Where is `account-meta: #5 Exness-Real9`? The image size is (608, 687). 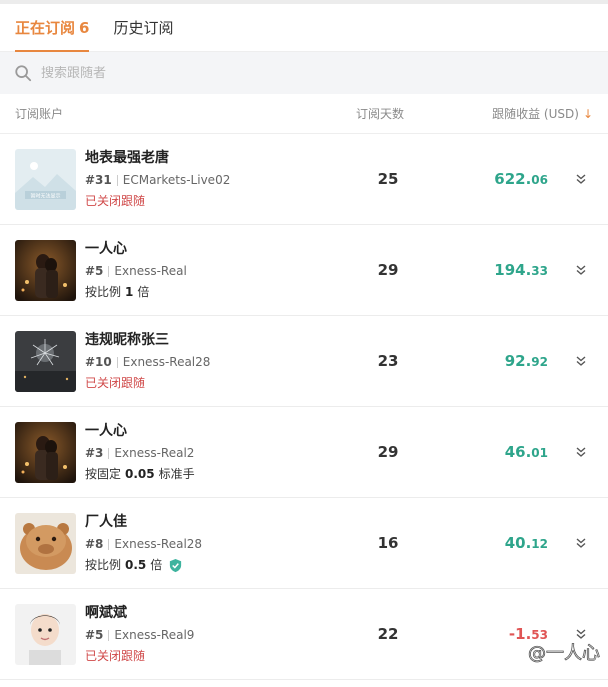 account-meta: #5 Exness-Real9 is located at coordinates (212, 635).